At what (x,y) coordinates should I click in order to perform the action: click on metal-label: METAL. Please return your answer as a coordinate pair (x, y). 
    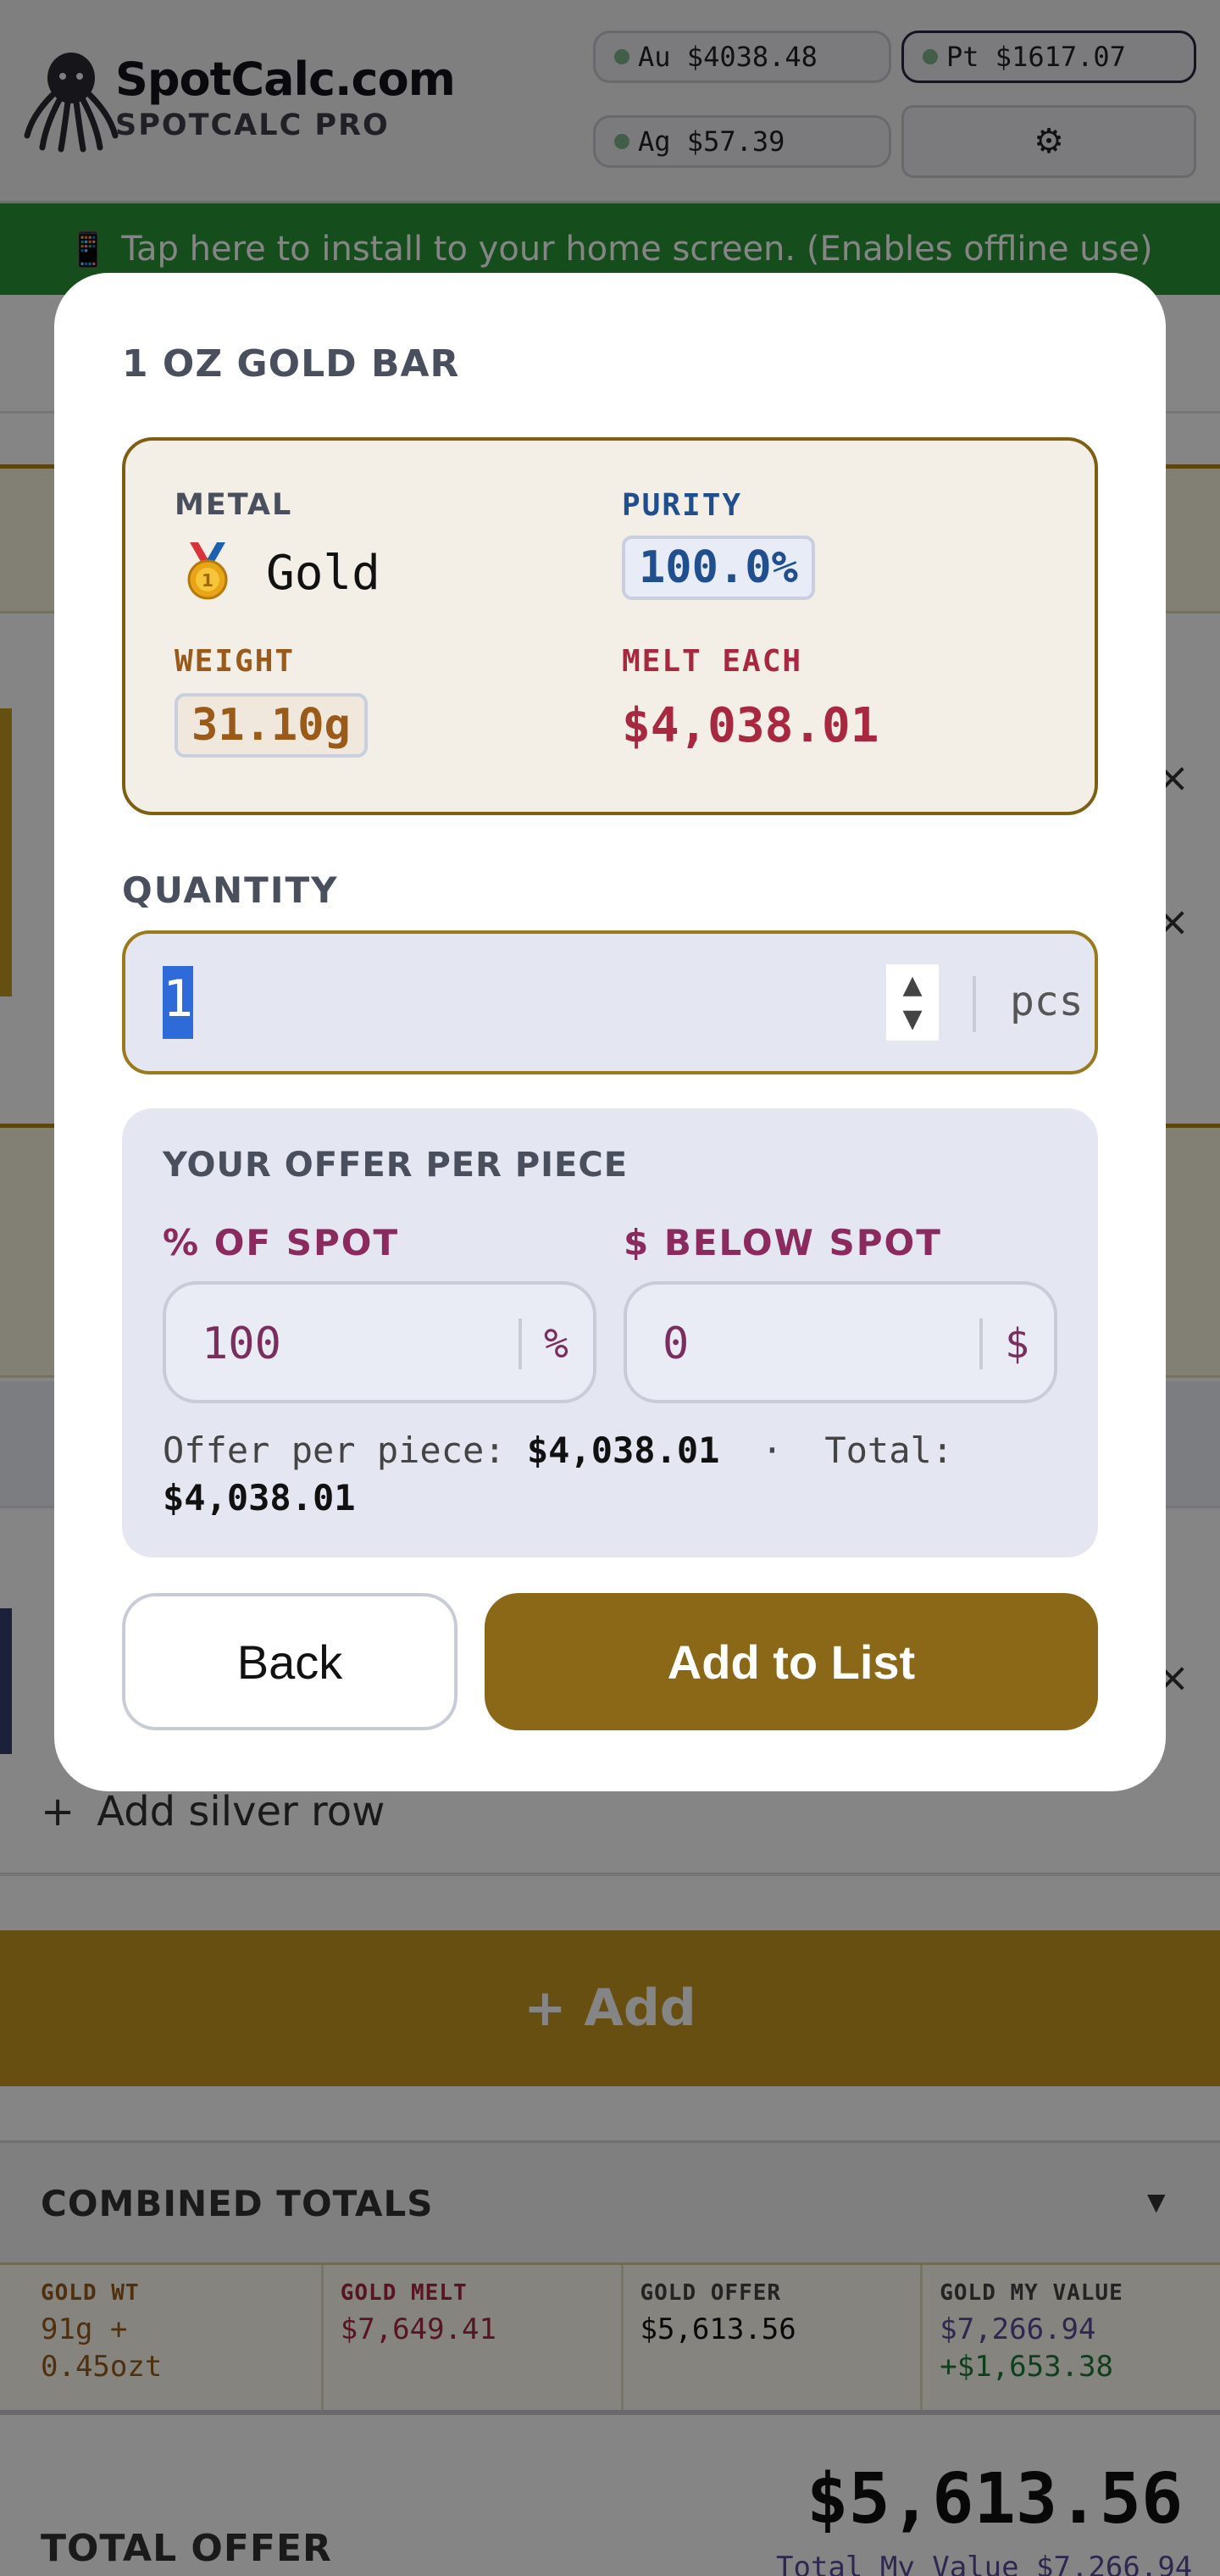
    Looking at the image, I should click on (234, 505).